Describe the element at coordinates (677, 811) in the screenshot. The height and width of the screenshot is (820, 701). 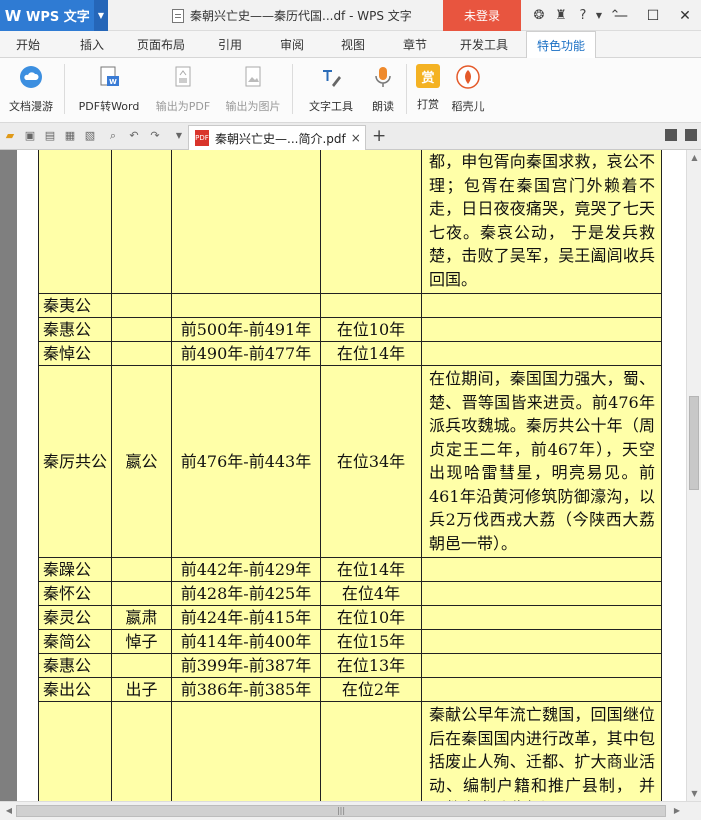
I see `scroll-right-icon: ▶` at that location.